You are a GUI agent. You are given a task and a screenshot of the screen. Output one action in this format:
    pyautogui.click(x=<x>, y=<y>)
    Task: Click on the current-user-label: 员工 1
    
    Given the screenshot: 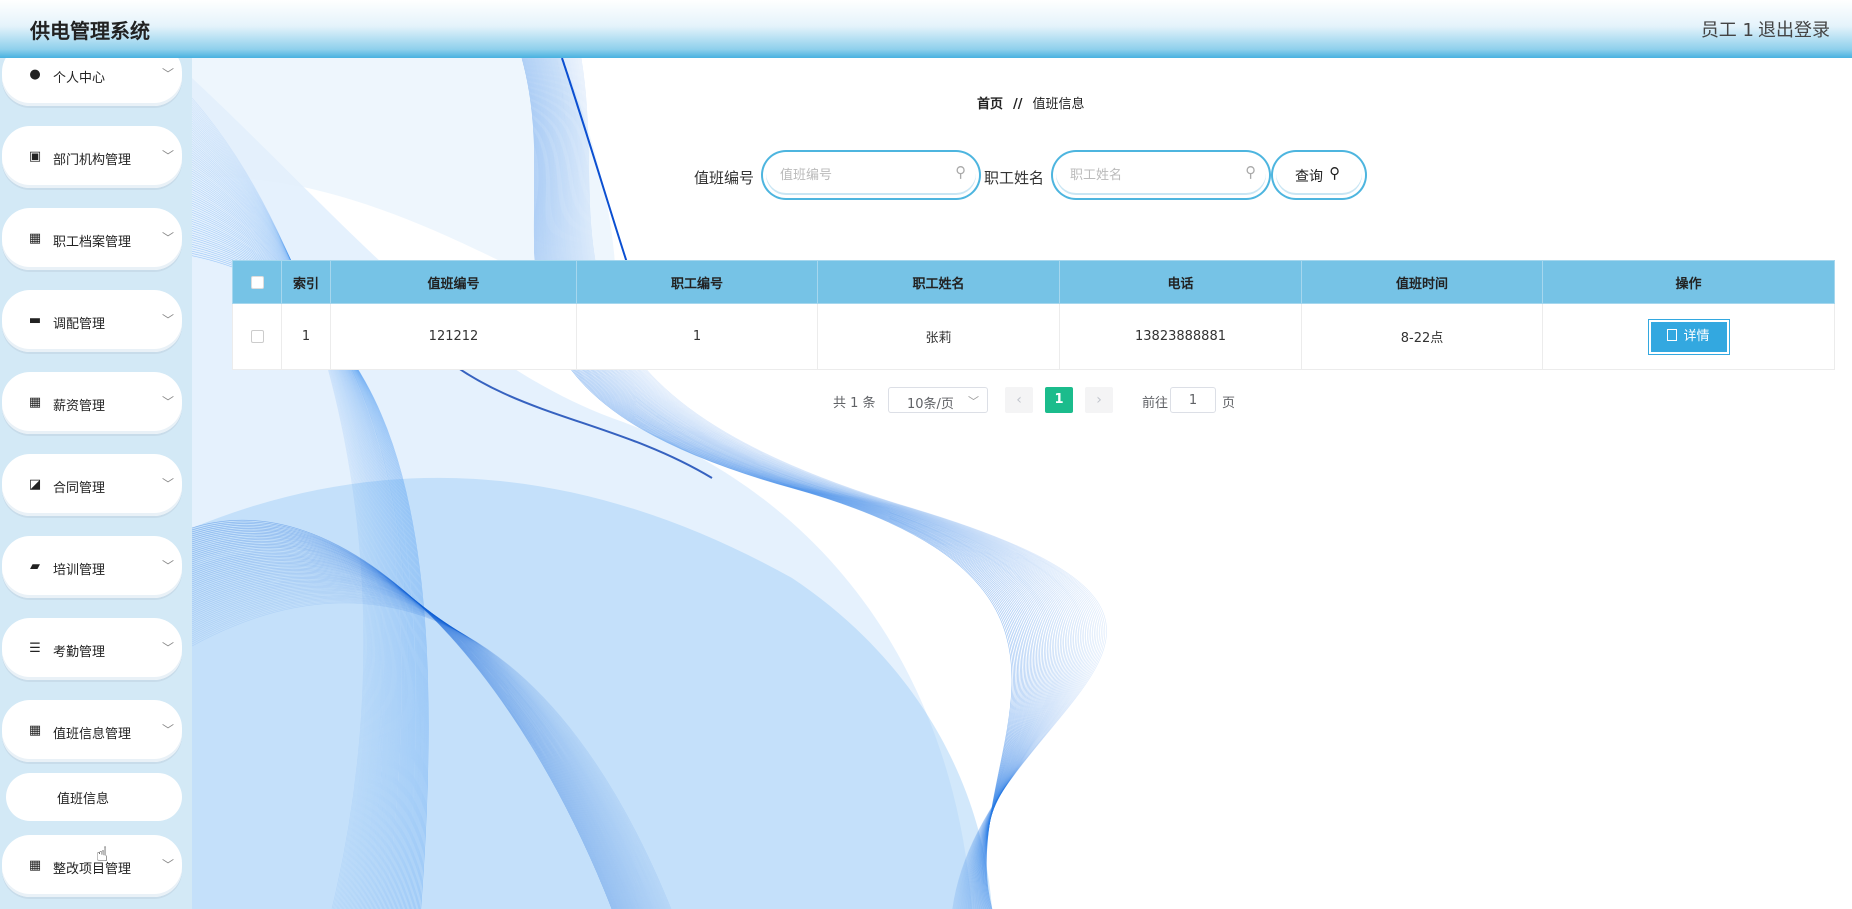 What is the action you would take?
    pyautogui.click(x=1727, y=30)
    